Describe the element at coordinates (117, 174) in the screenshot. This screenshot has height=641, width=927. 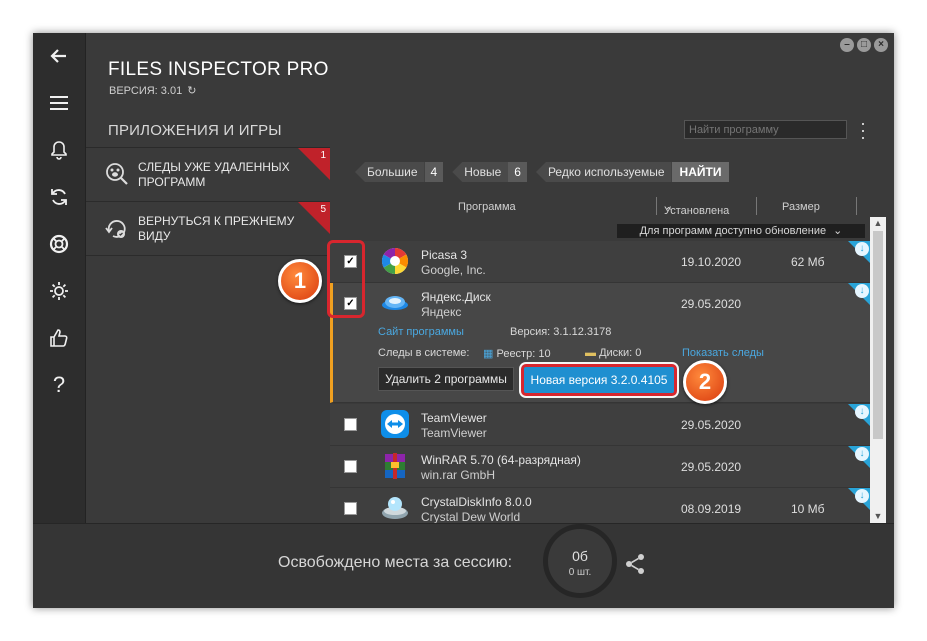
I see `paw-search-icon` at that location.